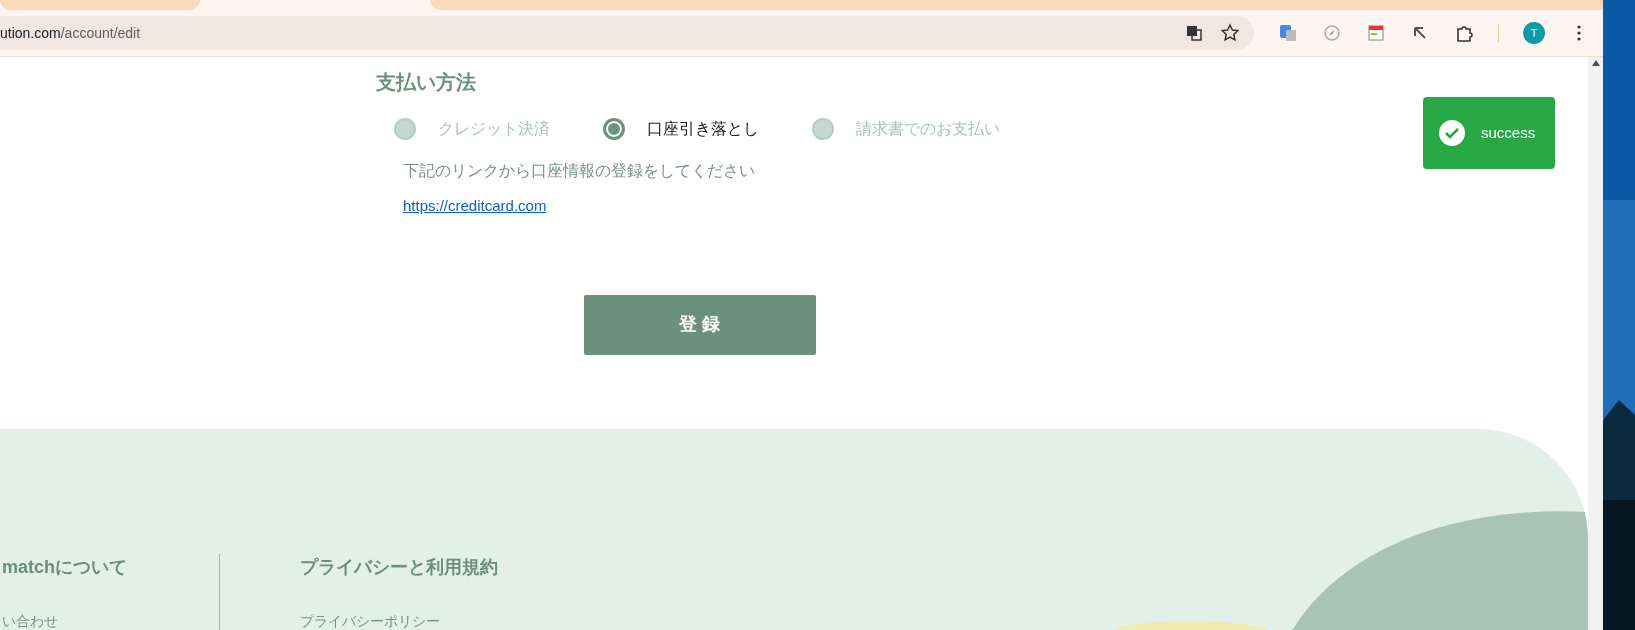 This screenshot has height=630, width=1635. I want to click on register-button: 登 録, so click(700, 324).